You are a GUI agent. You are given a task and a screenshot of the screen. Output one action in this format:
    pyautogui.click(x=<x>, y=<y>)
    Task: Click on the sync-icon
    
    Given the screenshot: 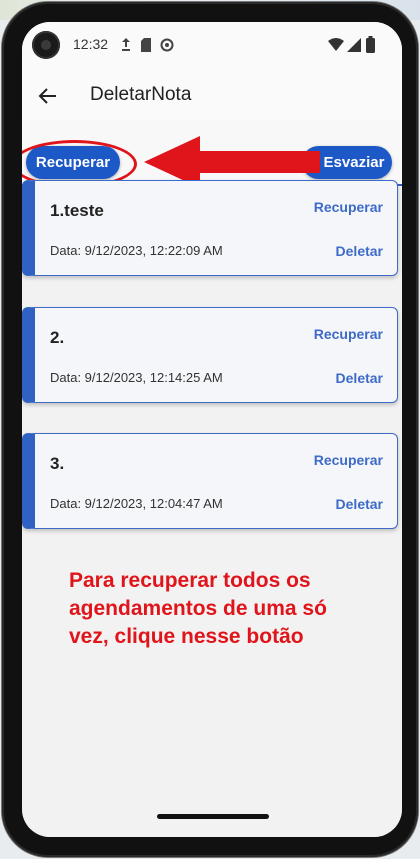 What is the action you would take?
    pyautogui.click(x=167, y=45)
    